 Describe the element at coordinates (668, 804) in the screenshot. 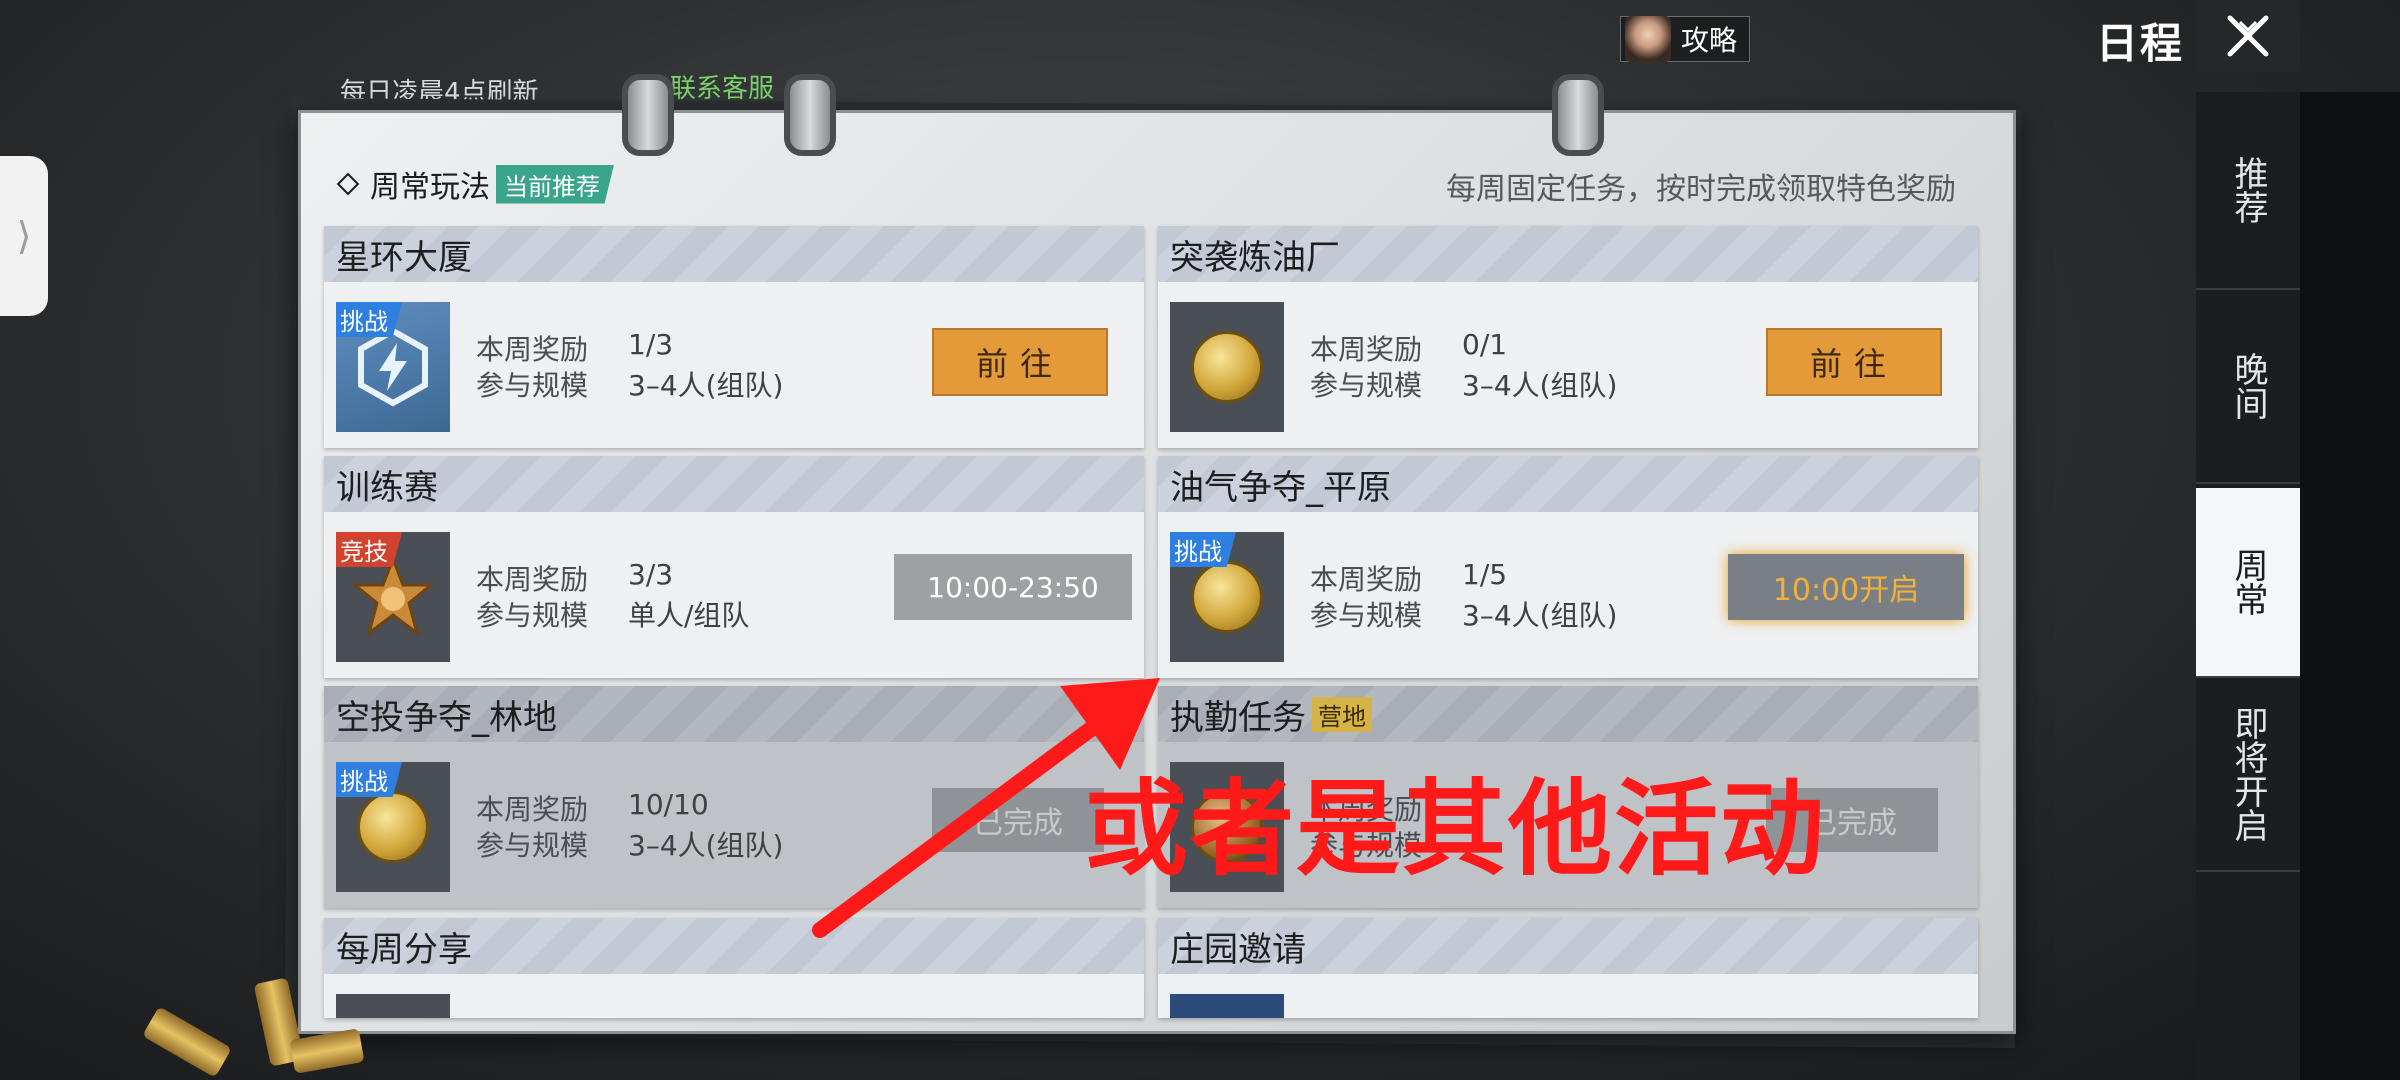

I see `reward-value: 10/10` at that location.